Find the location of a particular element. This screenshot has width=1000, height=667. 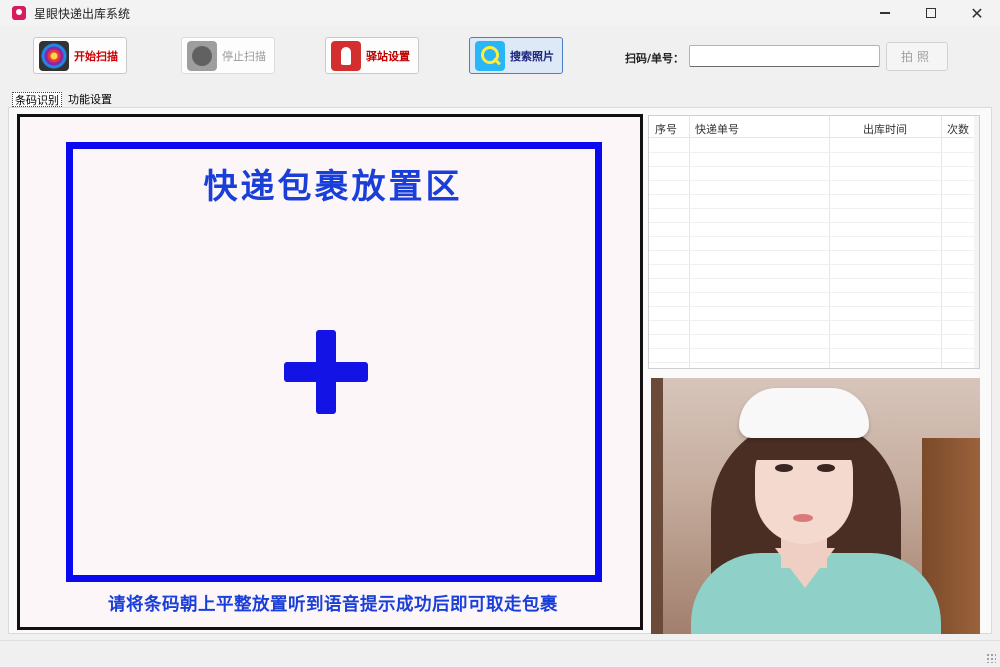

start-scan-label: 开始扫描 is located at coordinates (96, 56).